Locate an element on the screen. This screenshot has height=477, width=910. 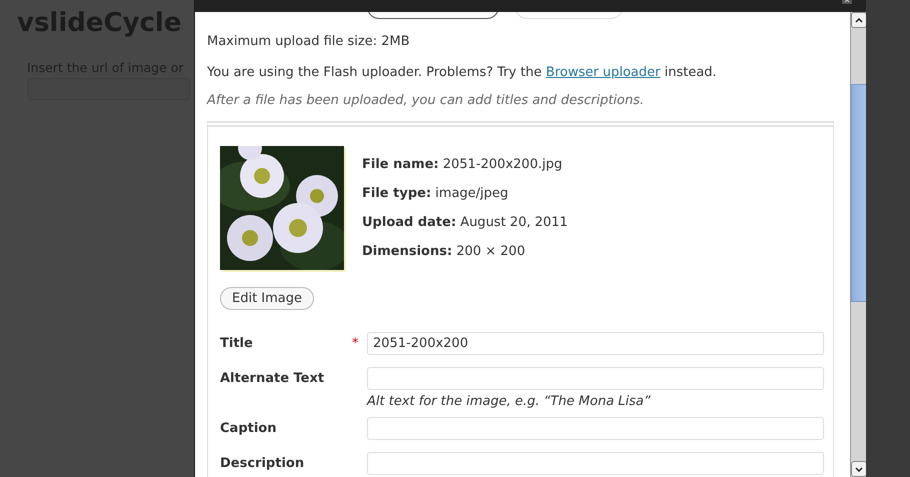
browser-uploader-link: Browser uploader is located at coordinates (603, 72).